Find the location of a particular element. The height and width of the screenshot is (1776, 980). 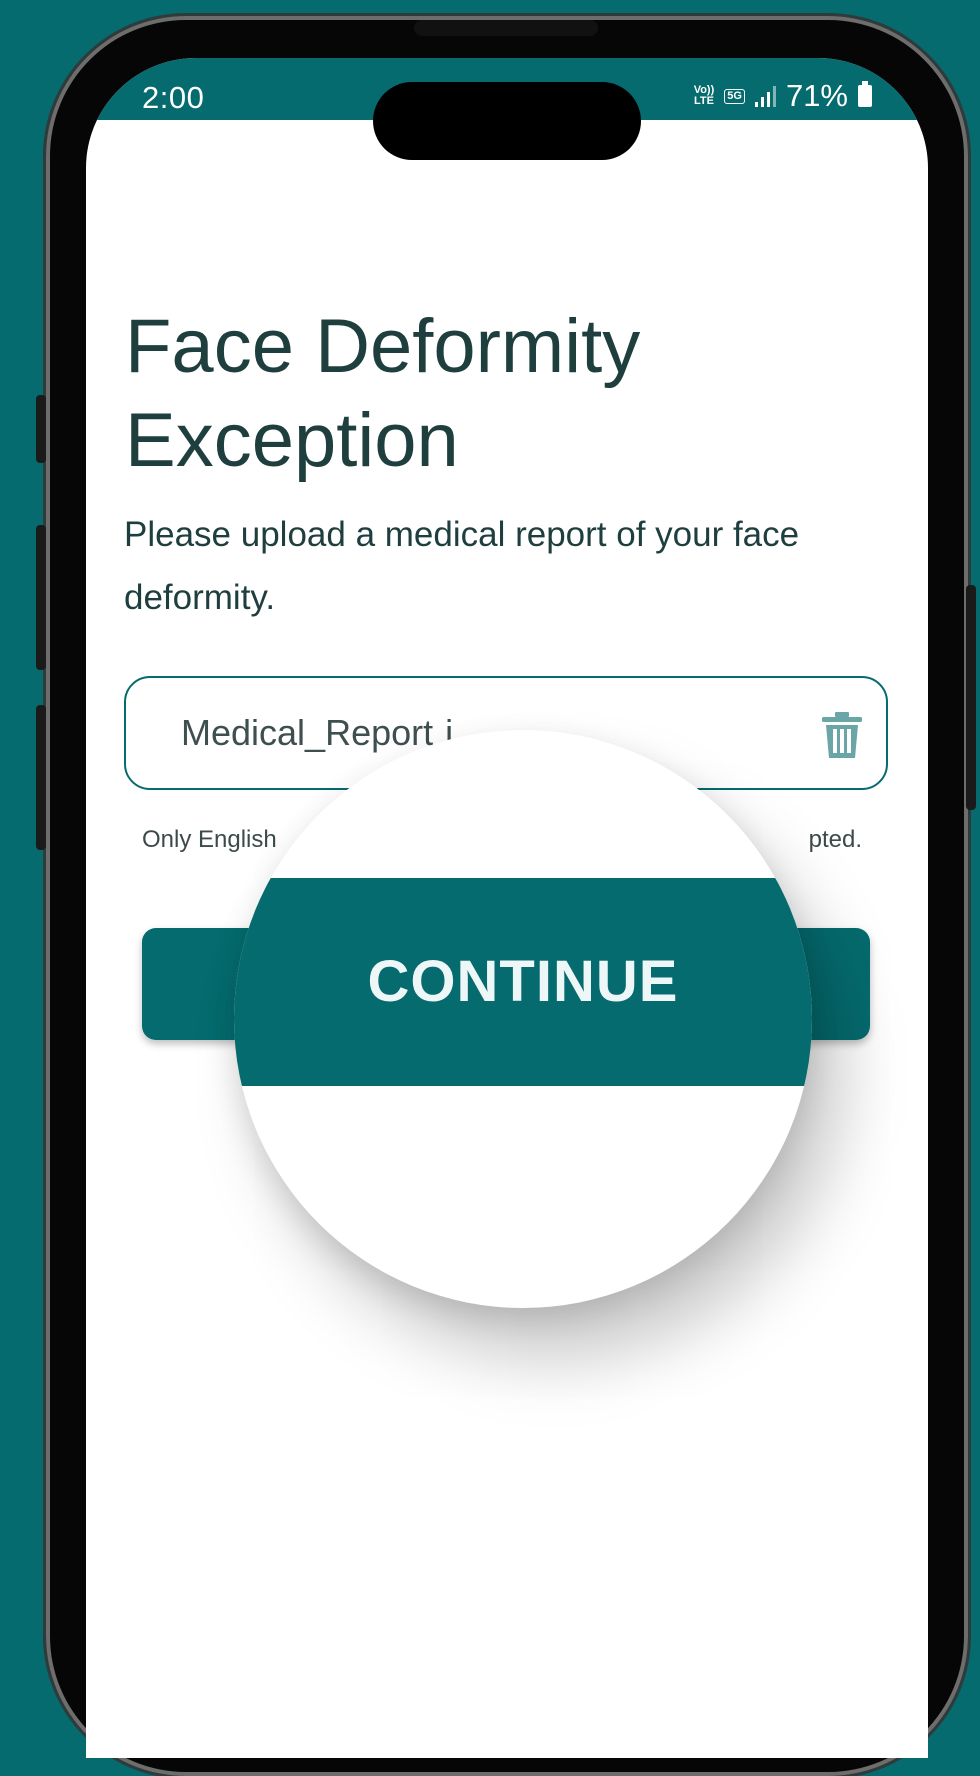

page-title: Face Deformity Exception is located at coordinates (383, 393).